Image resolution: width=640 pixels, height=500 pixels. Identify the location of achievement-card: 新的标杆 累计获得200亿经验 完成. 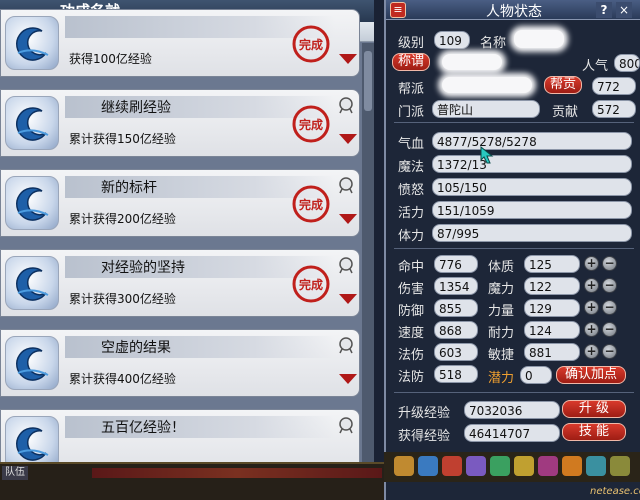
(180, 203).